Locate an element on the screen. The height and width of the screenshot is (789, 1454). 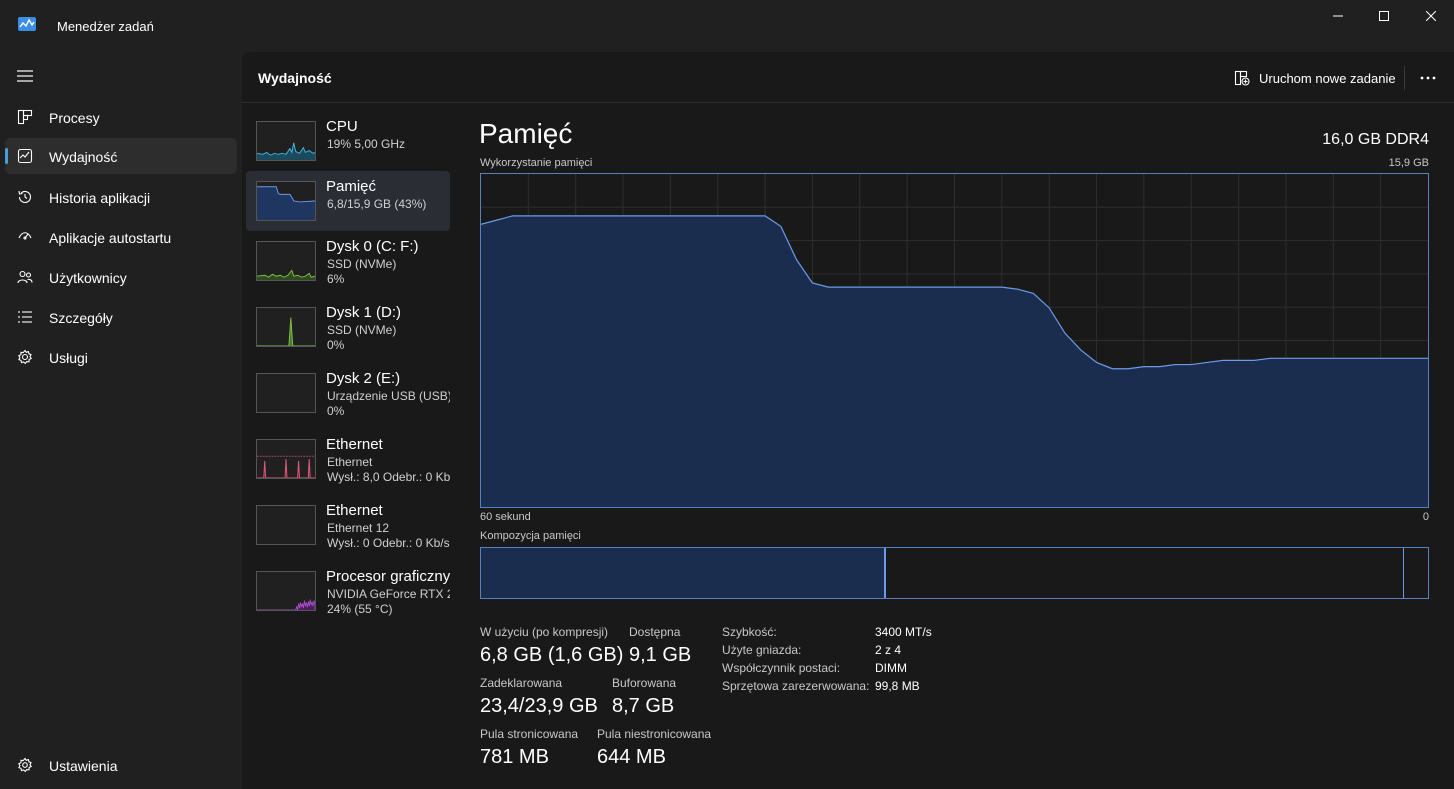
nav-item-details: Szczegóły is located at coordinates (121, 317).